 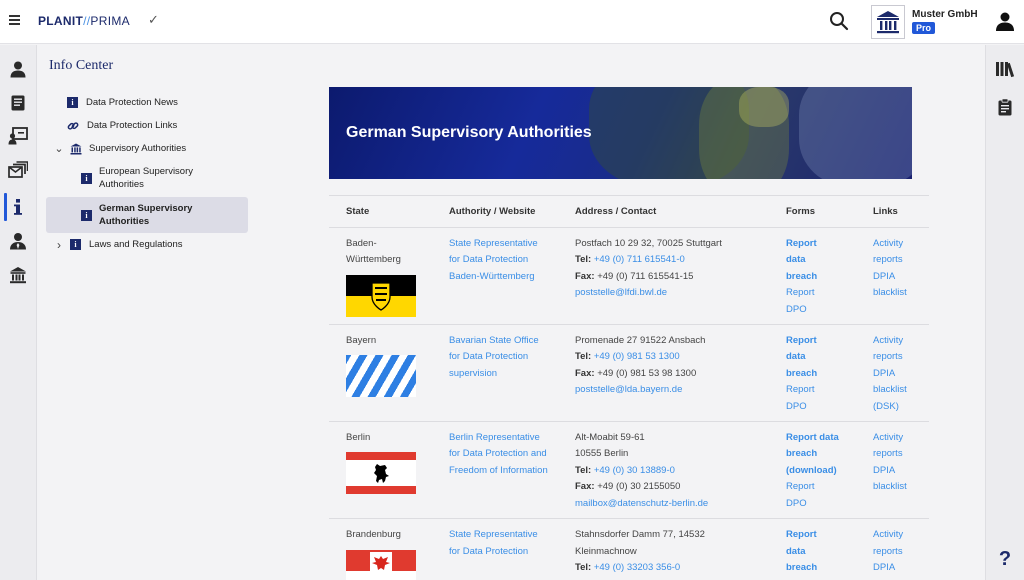 What do you see at coordinates (1005, 559) in the screenshot?
I see `help-icon: ?` at bounding box center [1005, 559].